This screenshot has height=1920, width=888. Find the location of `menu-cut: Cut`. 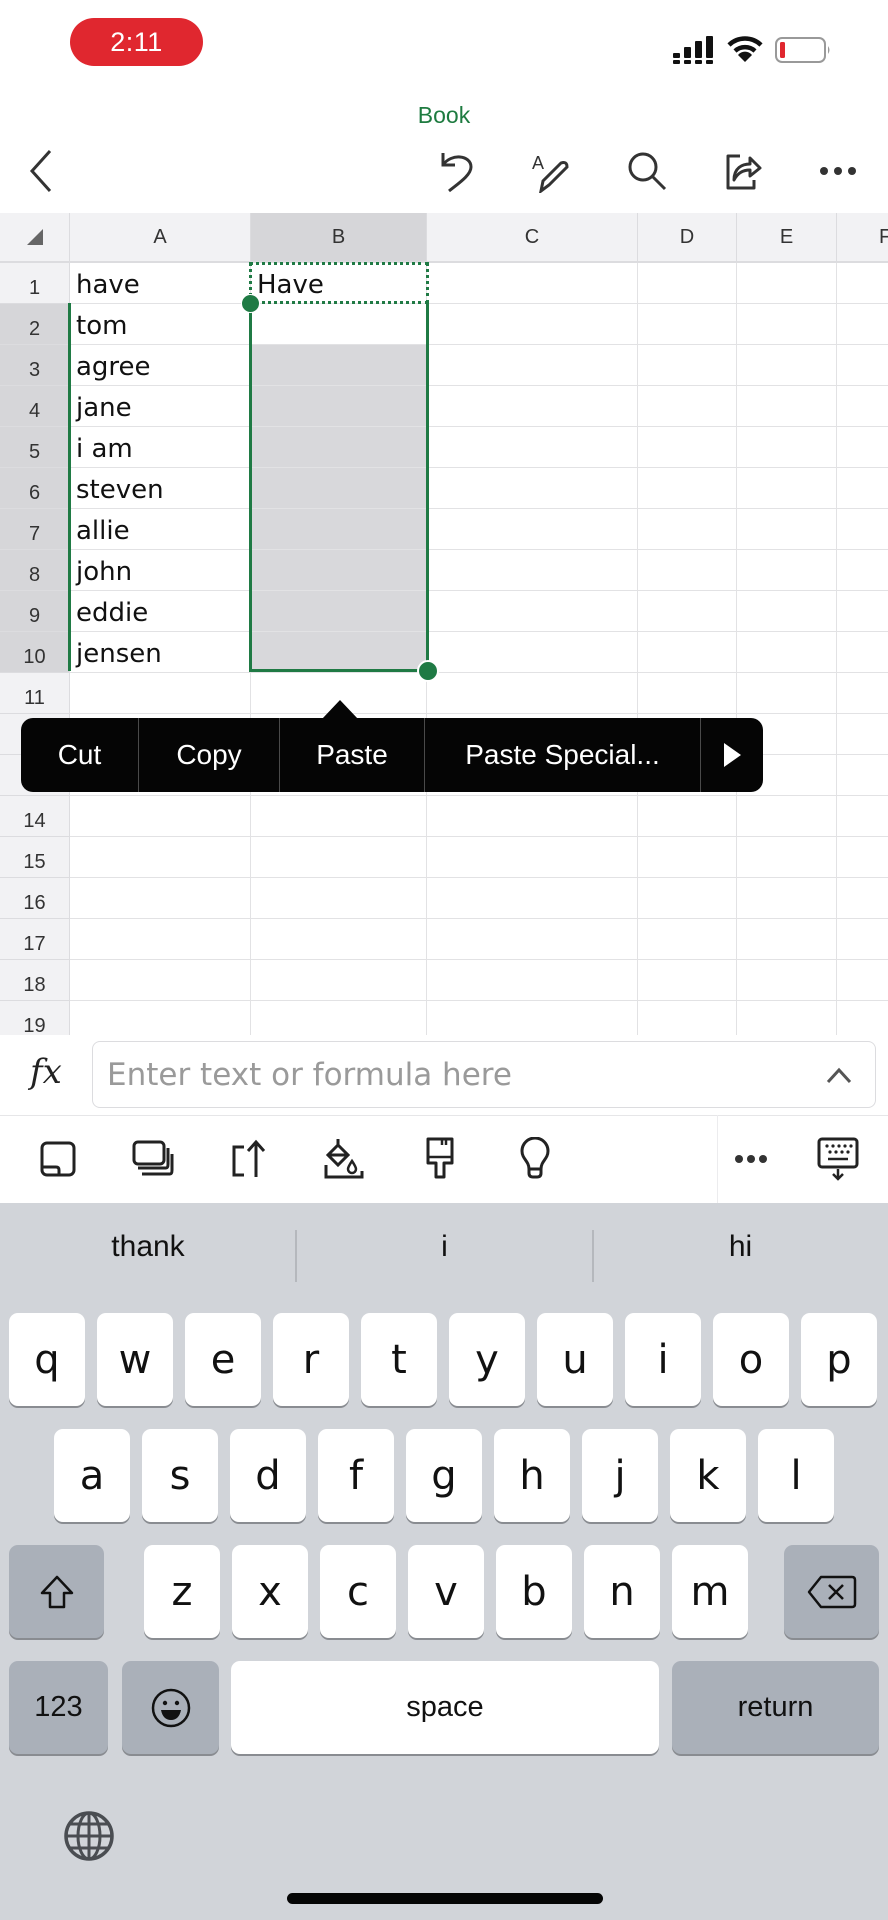

menu-cut: Cut is located at coordinates (80, 755).